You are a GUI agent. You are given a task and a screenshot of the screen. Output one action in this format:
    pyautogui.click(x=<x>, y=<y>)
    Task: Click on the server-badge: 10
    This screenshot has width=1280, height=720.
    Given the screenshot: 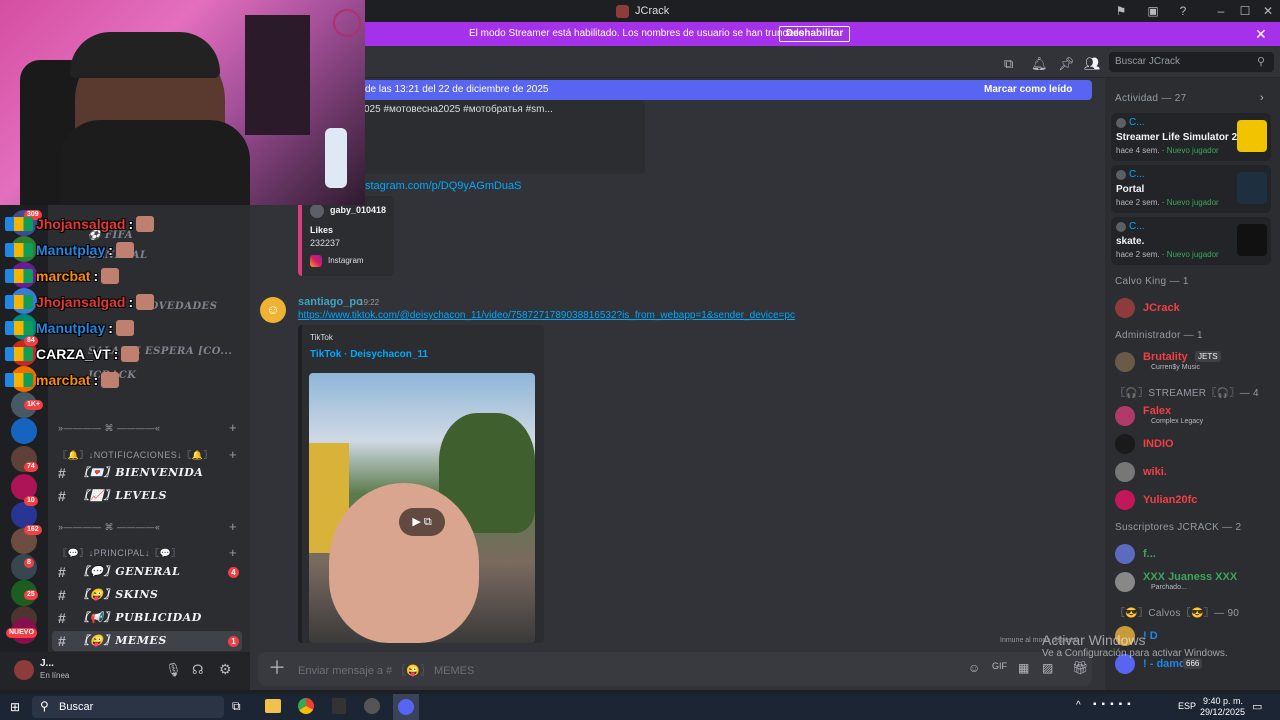 What is the action you would take?
    pyautogui.click(x=31, y=501)
    